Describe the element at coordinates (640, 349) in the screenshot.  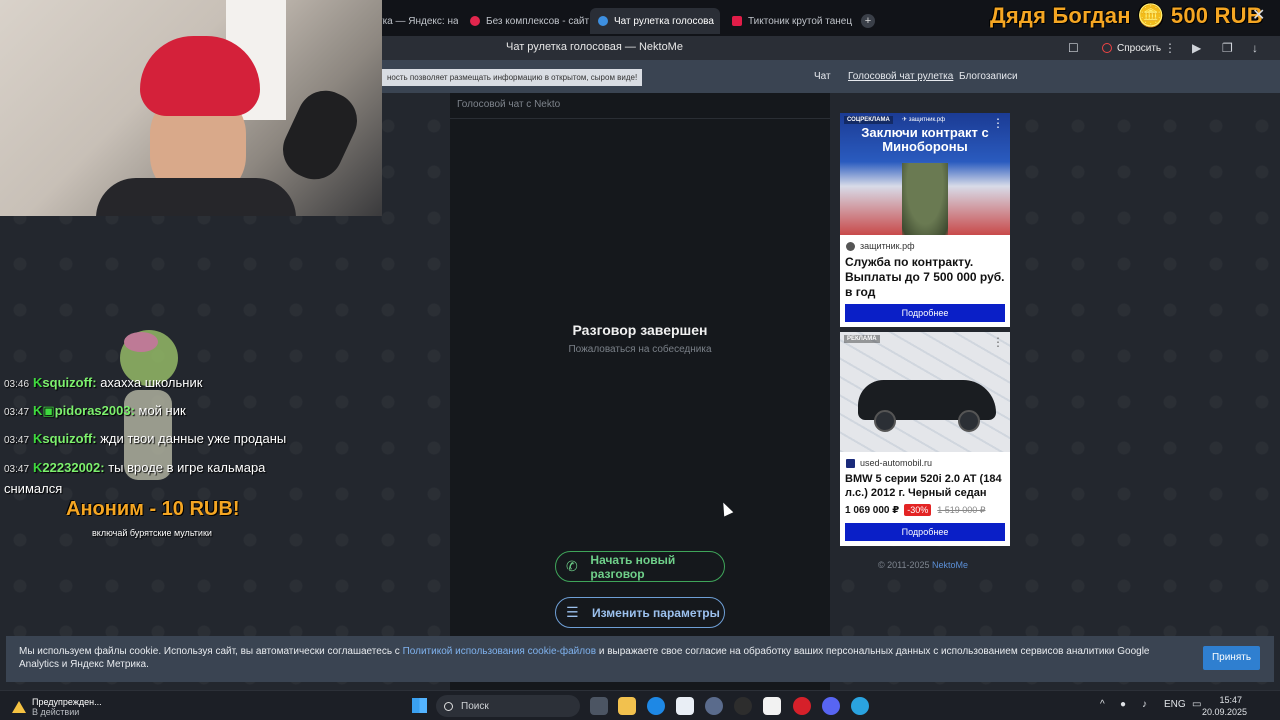
I see `report-partner-link: Пожаловаться на собеседника` at that location.